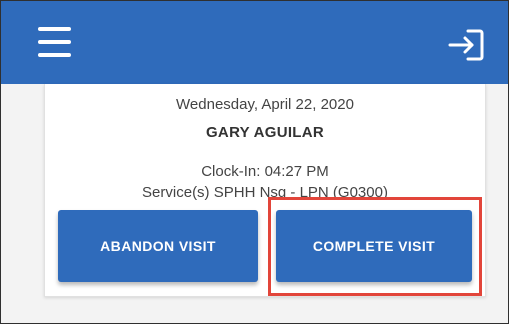 The width and height of the screenshot is (509, 324). What do you see at coordinates (265, 104) in the screenshot?
I see `visit-date: Wednesday, April 22, 2020` at bounding box center [265, 104].